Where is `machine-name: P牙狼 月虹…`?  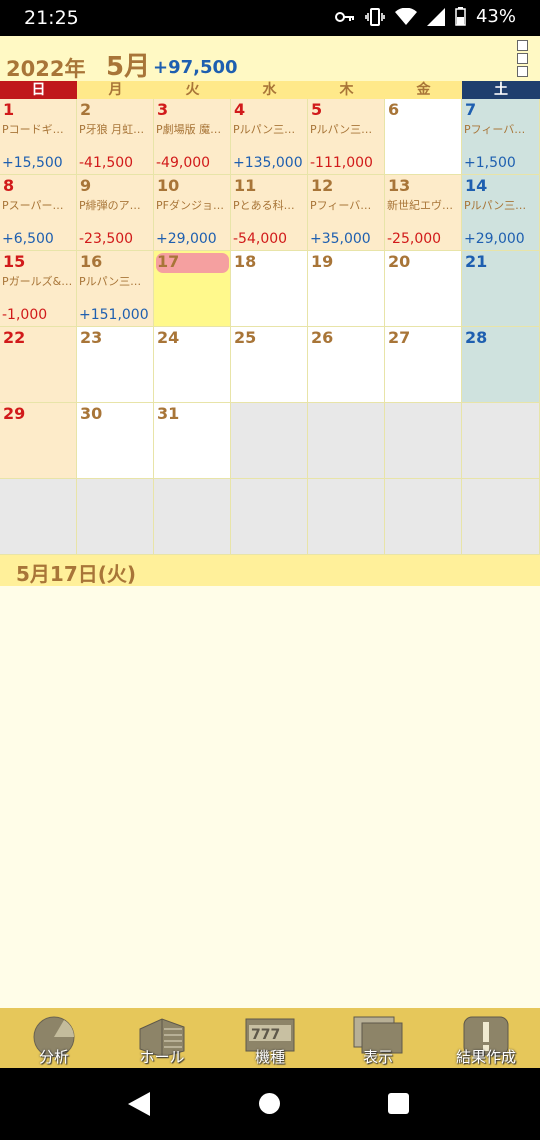 machine-name: P牙狼 月虹… is located at coordinates (112, 129).